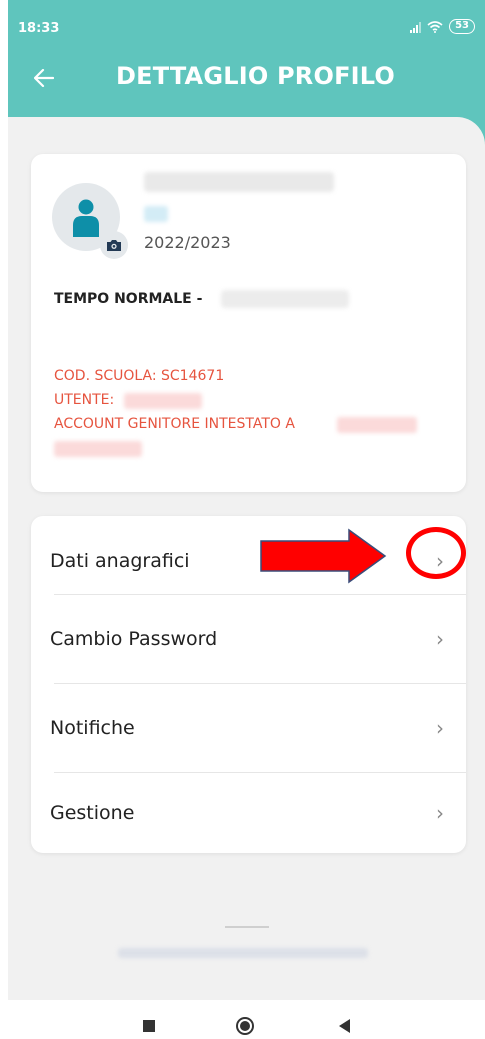 Image resolution: width=485 pixels, height=1039 pixels. Describe the element at coordinates (239, 182) in the screenshot. I see `student-name-redacted` at that location.